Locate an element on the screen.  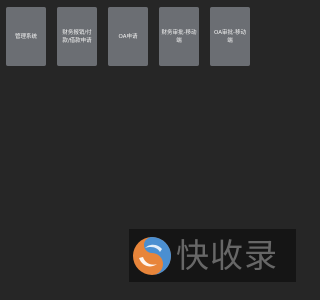
tile-oa-approval-mobile: OA审批-移动端 is located at coordinates (230, 36).